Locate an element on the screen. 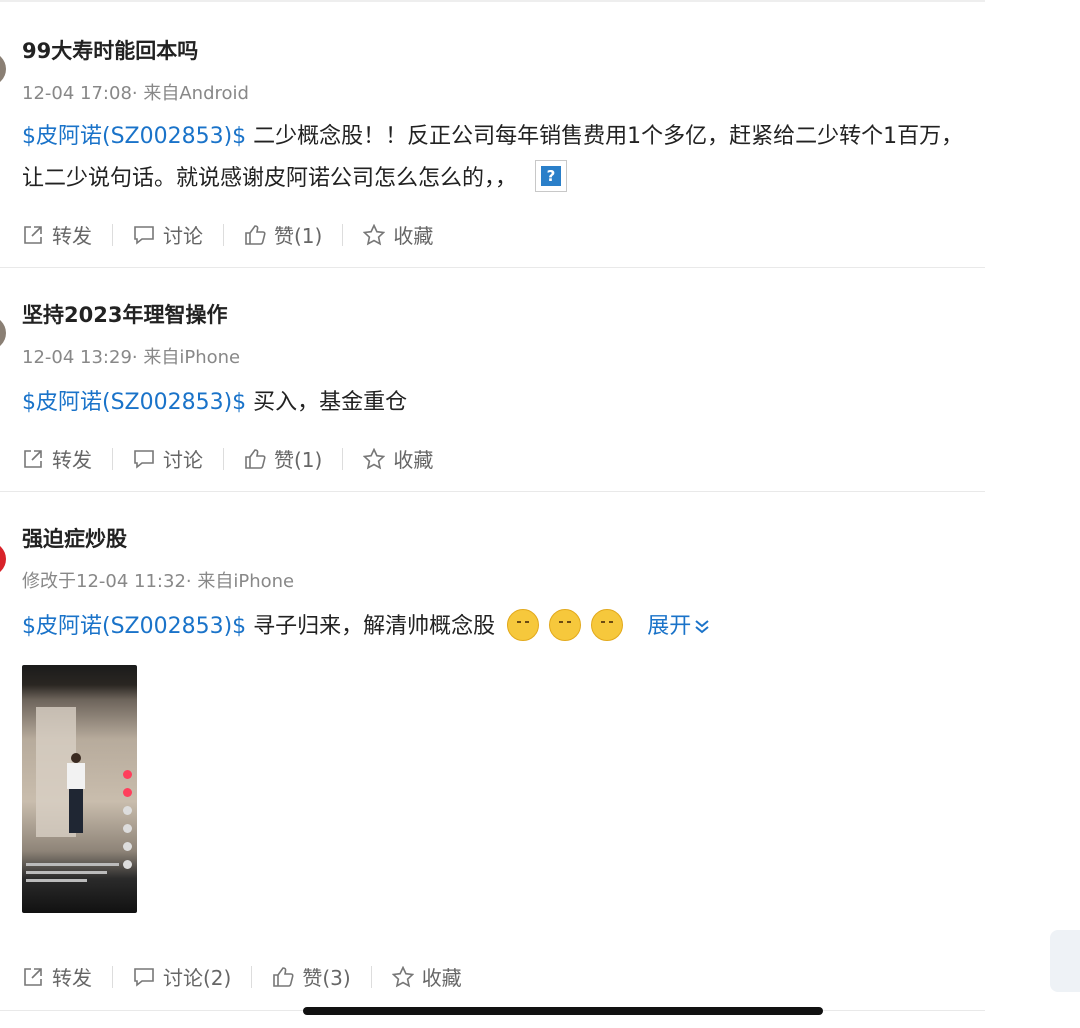 The image size is (1080, 1028). chevron-down-double-icon is located at coordinates (702, 627).